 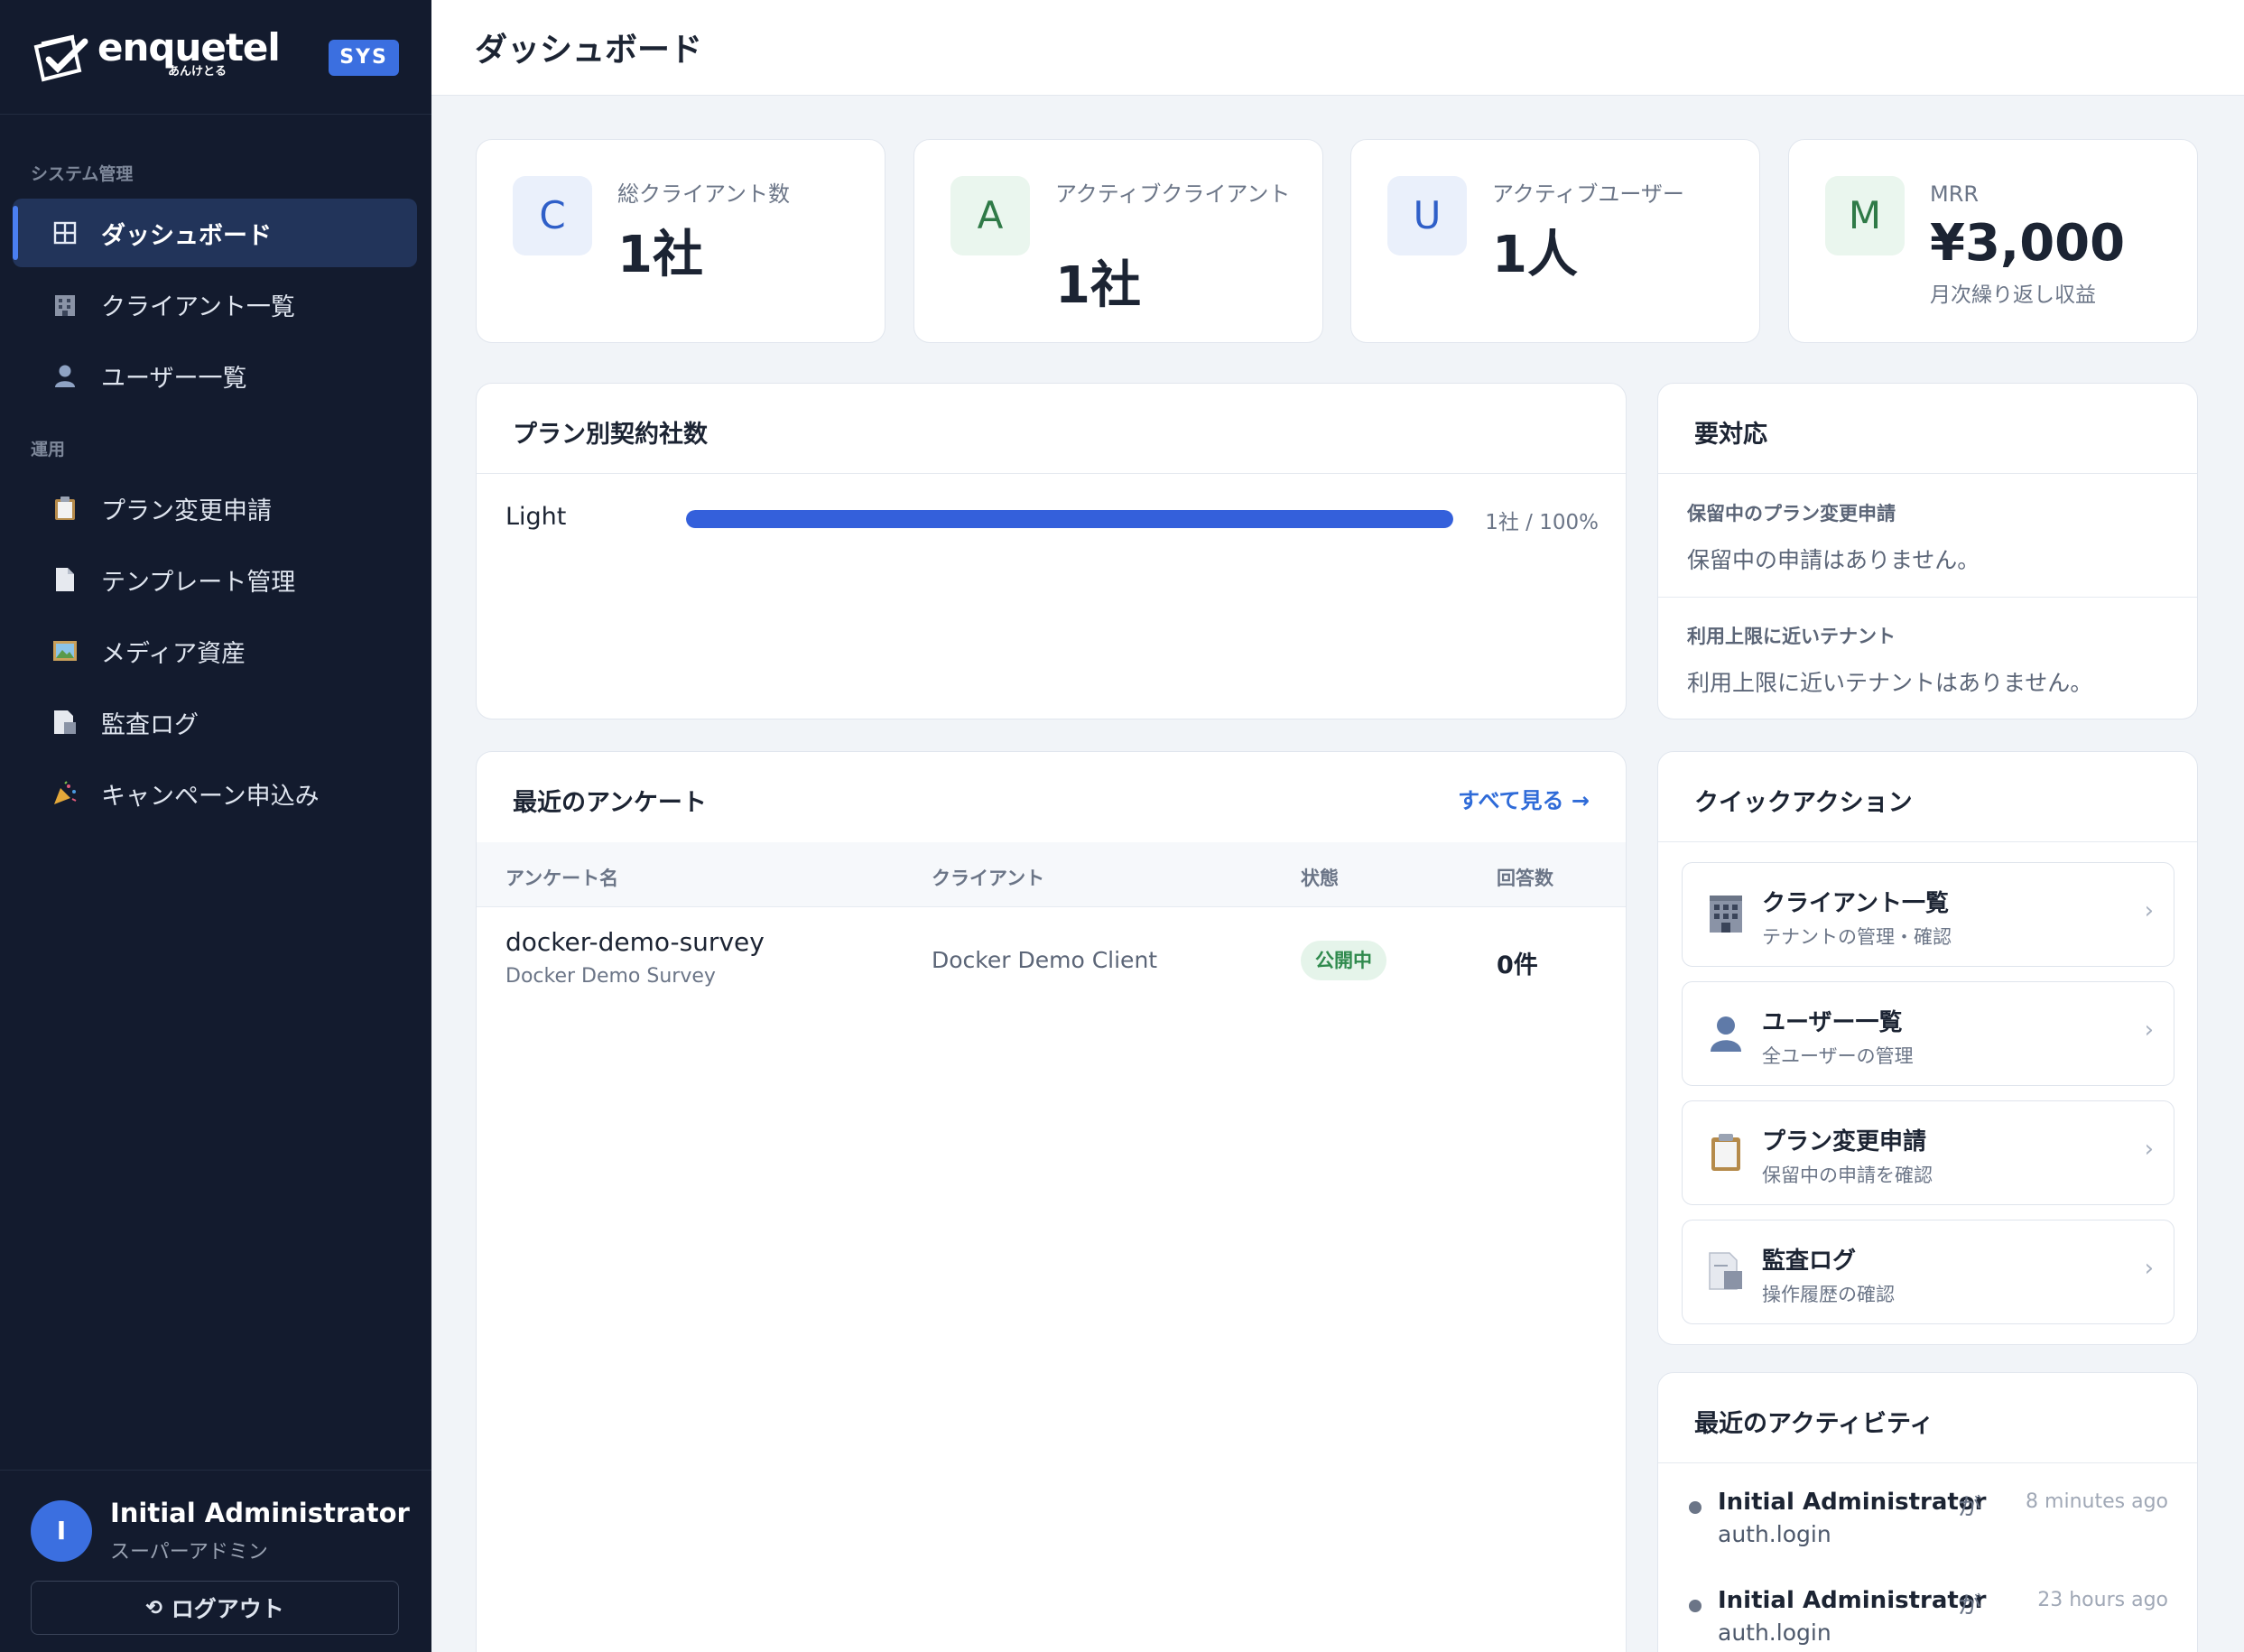 I want to click on sidebar-item-dashboard: ダッシュボード, so click(x=215, y=233).